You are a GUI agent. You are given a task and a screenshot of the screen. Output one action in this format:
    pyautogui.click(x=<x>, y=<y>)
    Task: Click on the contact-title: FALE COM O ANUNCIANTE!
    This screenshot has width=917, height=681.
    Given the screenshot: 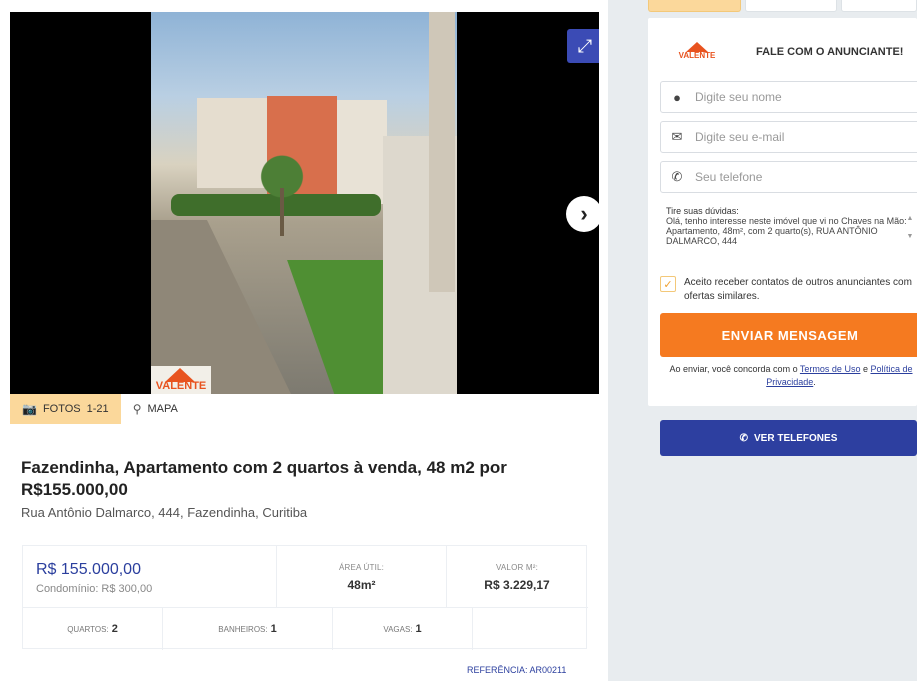 What is the action you would take?
    pyautogui.click(x=830, y=52)
    